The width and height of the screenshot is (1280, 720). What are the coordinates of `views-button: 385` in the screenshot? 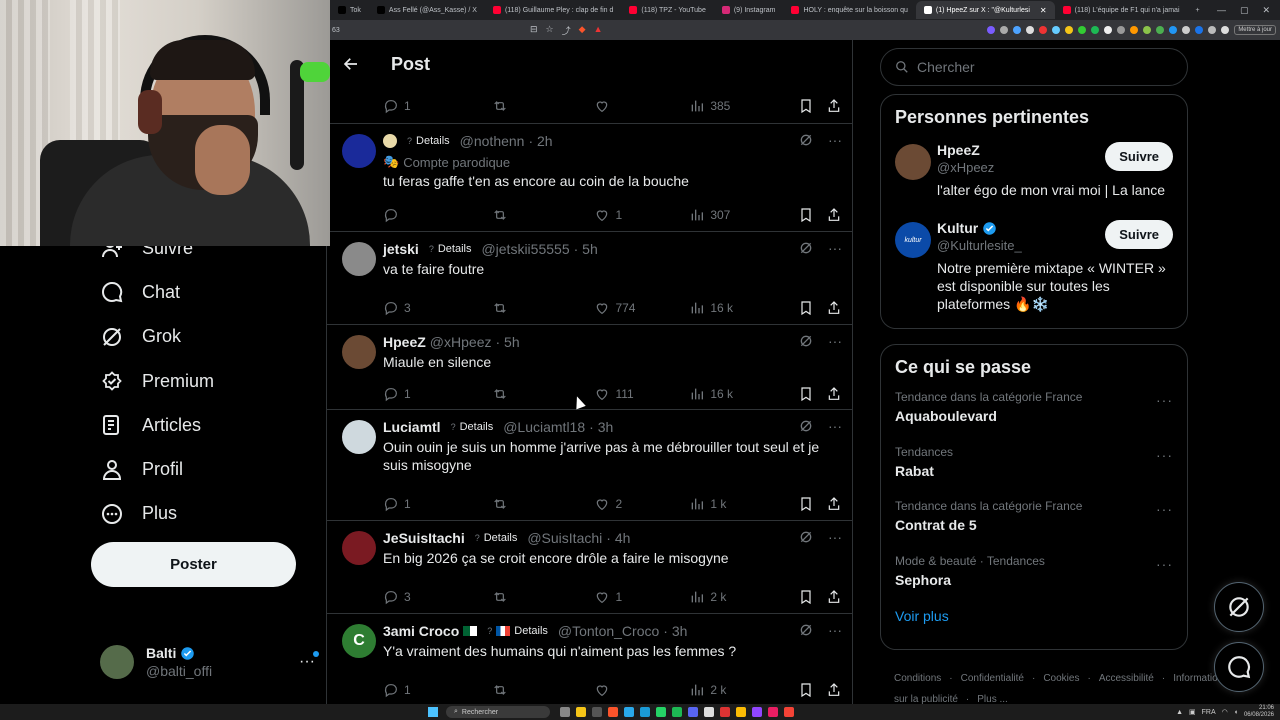 It's located at (743, 106).